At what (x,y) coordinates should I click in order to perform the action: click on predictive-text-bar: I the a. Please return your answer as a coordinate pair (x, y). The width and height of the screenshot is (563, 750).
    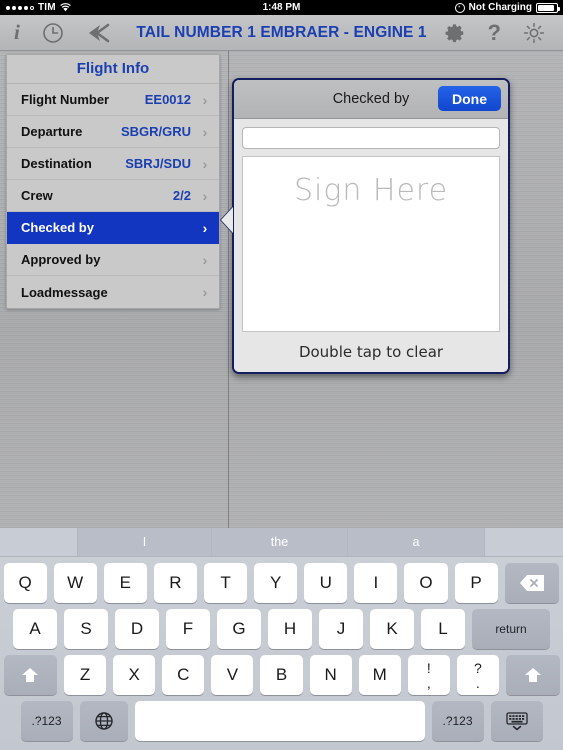
    Looking at the image, I should click on (281, 542).